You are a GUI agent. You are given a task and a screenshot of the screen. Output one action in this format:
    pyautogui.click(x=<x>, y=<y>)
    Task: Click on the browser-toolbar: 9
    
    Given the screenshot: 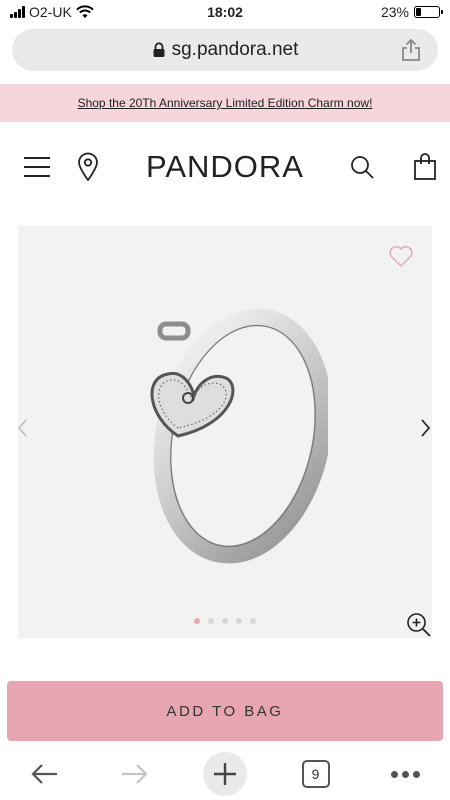 What is the action you would take?
    pyautogui.click(x=225, y=774)
    